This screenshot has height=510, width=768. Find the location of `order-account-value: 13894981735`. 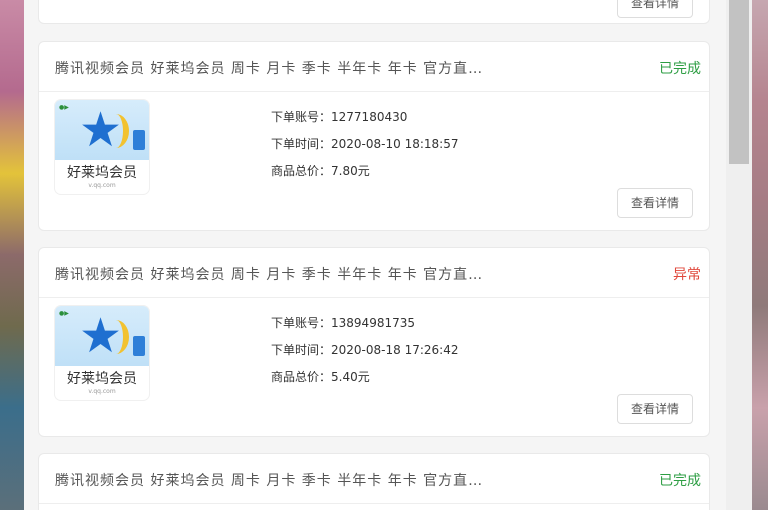

order-account-value: 13894981735 is located at coordinates (373, 323).